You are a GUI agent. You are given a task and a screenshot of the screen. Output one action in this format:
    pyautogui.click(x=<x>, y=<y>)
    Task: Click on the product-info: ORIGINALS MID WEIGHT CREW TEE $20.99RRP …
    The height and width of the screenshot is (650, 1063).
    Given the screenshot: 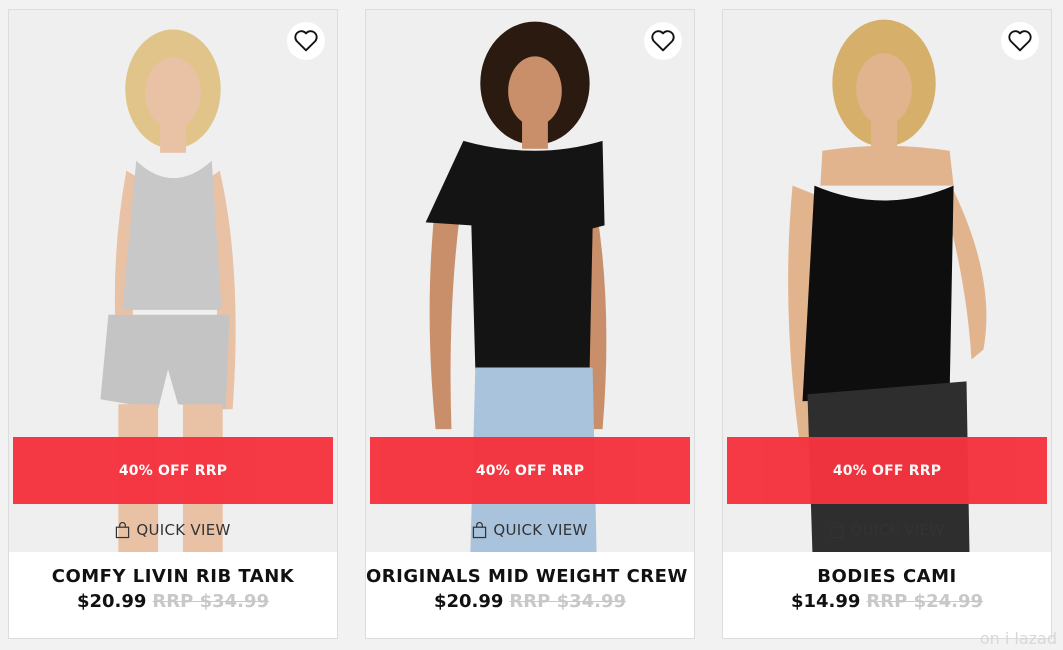 What is the action you would take?
    pyautogui.click(x=530, y=589)
    